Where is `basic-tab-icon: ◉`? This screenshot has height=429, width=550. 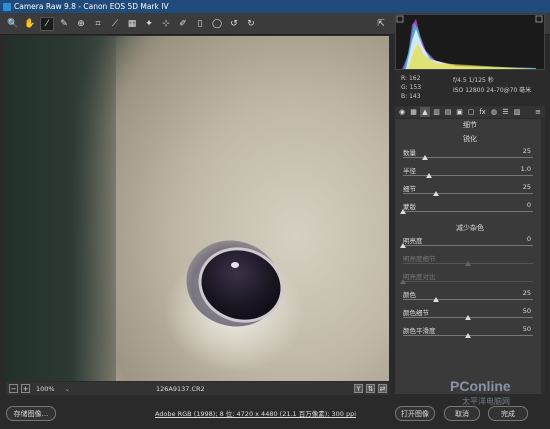
basic-tab-icon: ◉ is located at coordinates (402, 112).